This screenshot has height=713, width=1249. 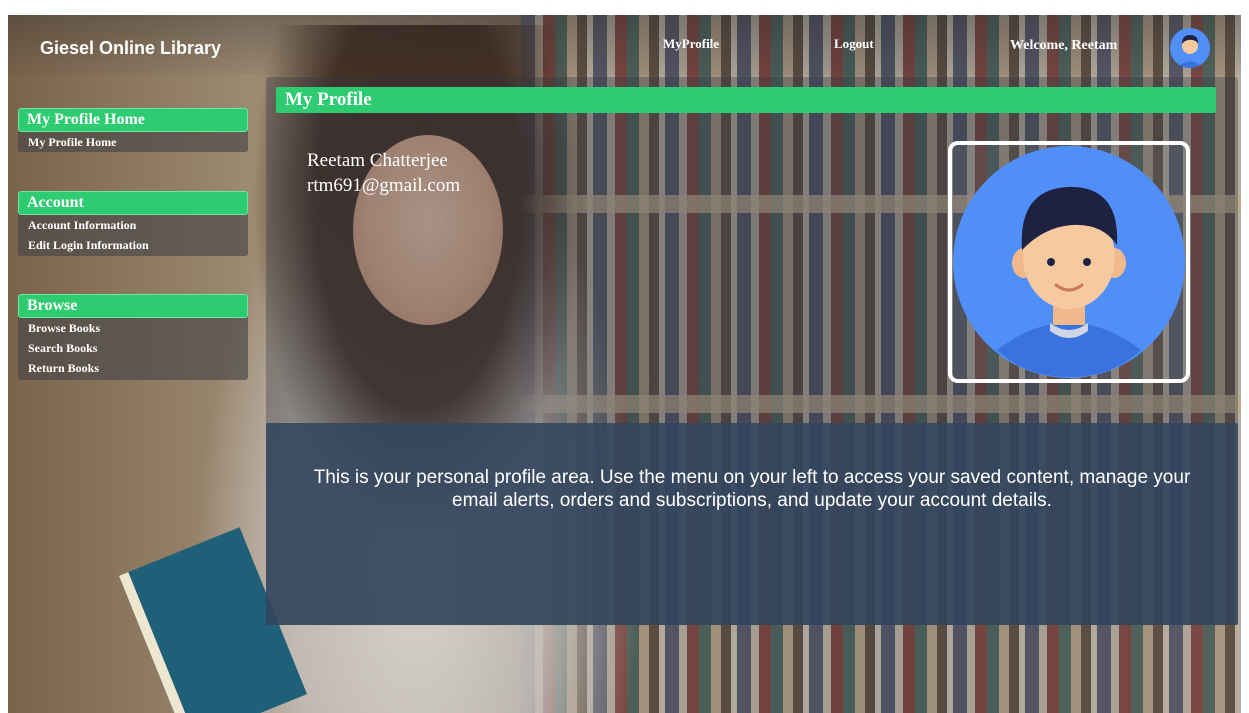 I want to click on sidebar-item-edit-login: Edit Login Information, so click(x=133, y=245).